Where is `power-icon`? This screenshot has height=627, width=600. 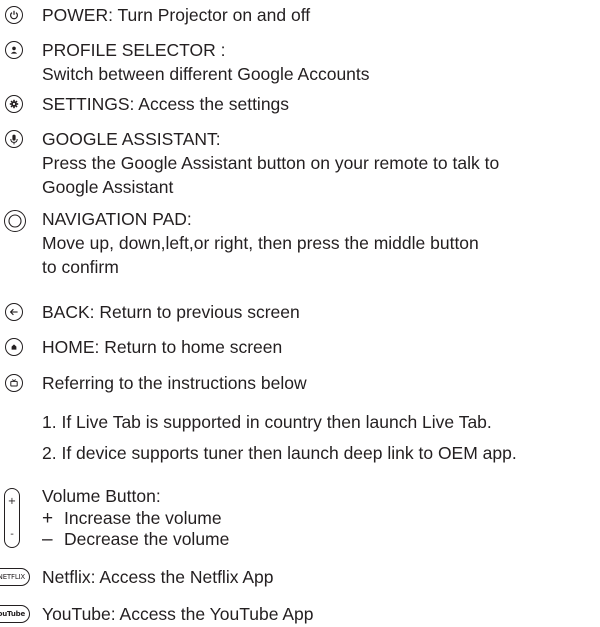 power-icon is located at coordinates (14, 15).